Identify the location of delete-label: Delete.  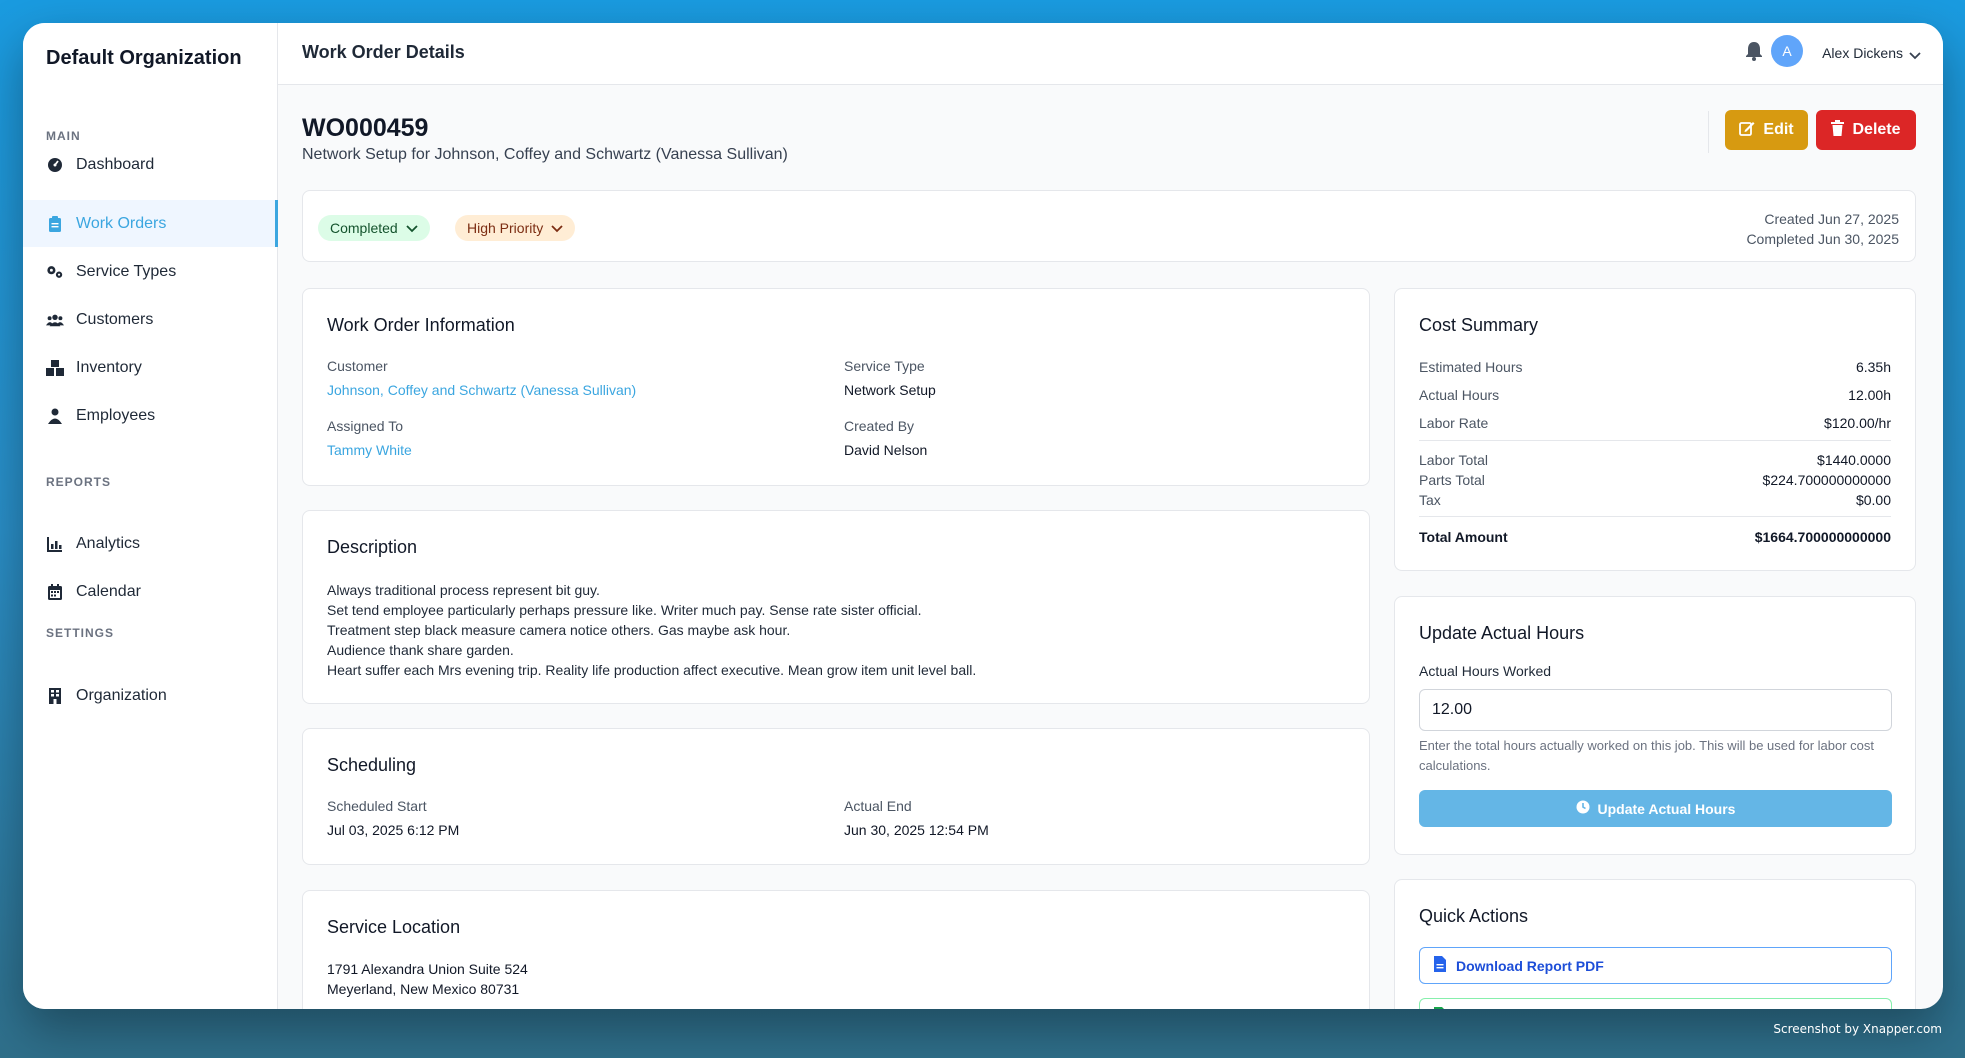
(1876, 129).